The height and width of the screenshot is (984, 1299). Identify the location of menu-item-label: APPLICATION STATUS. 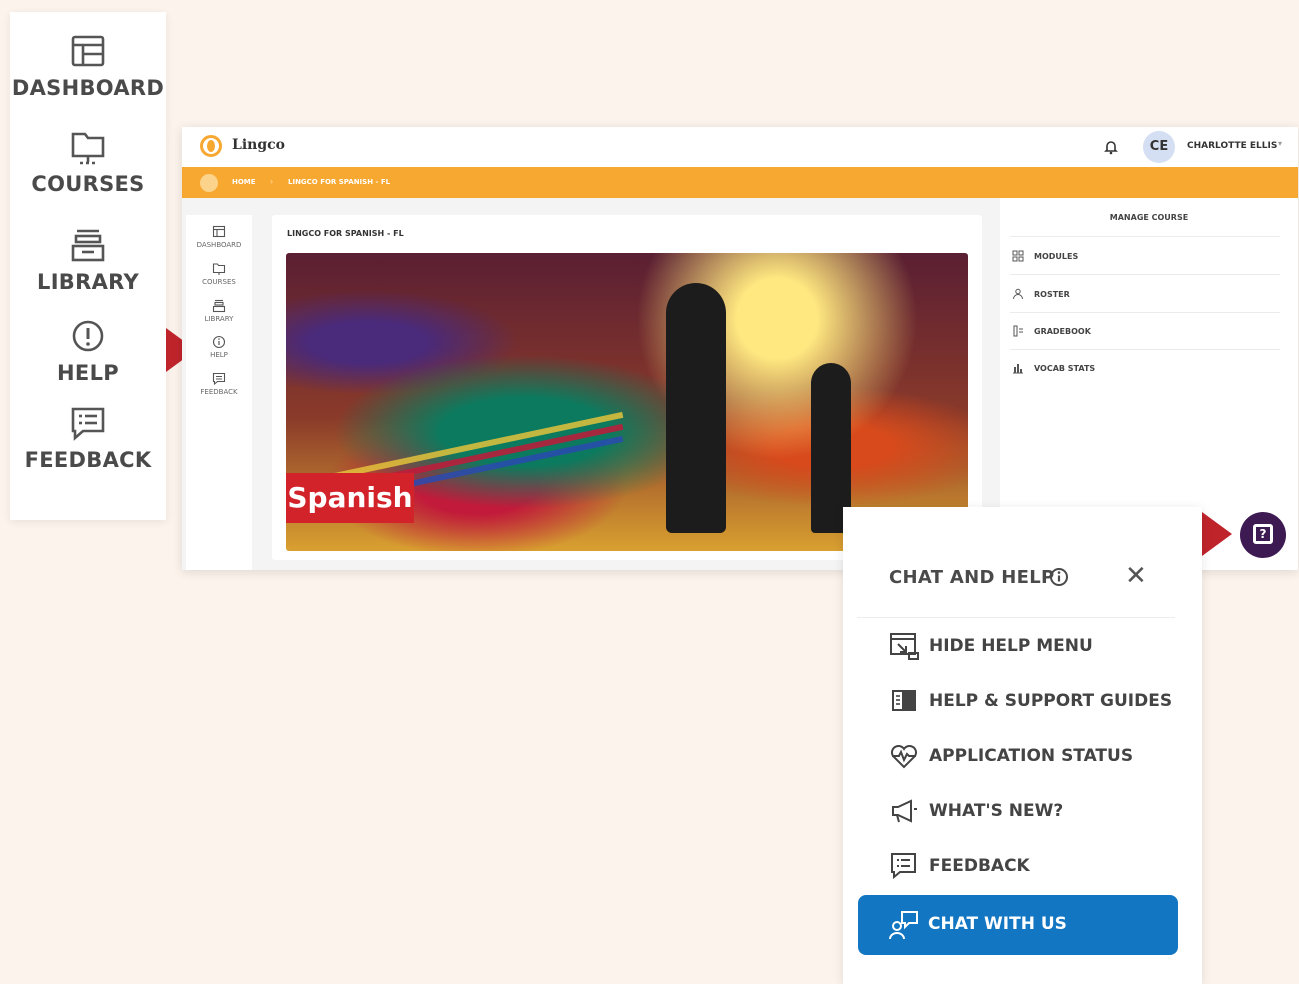
(1031, 756).